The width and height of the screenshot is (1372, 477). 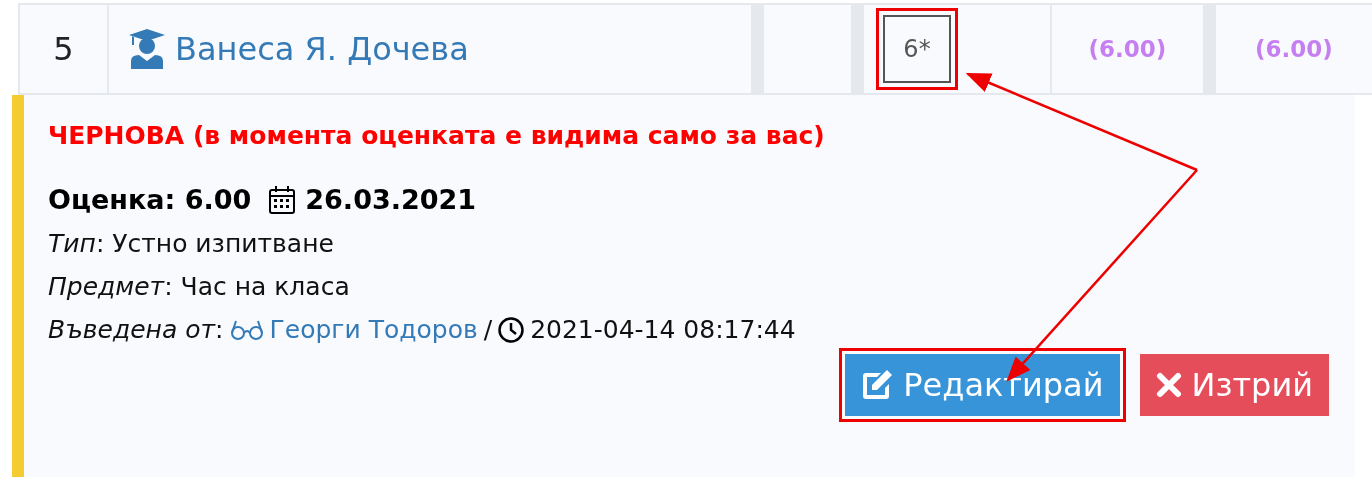 I want to click on grade-box: 6*, so click(x=917, y=49).